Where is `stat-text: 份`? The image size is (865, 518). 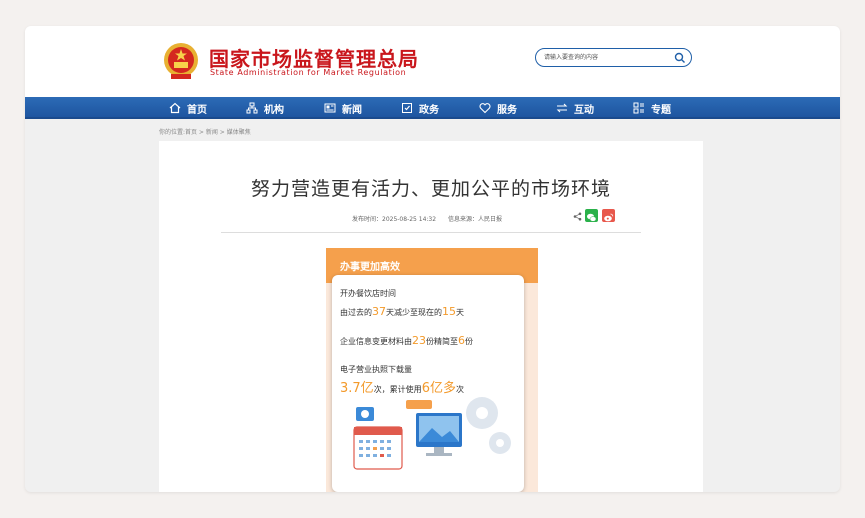 stat-text: 份 is located at coordinates (469, 341).